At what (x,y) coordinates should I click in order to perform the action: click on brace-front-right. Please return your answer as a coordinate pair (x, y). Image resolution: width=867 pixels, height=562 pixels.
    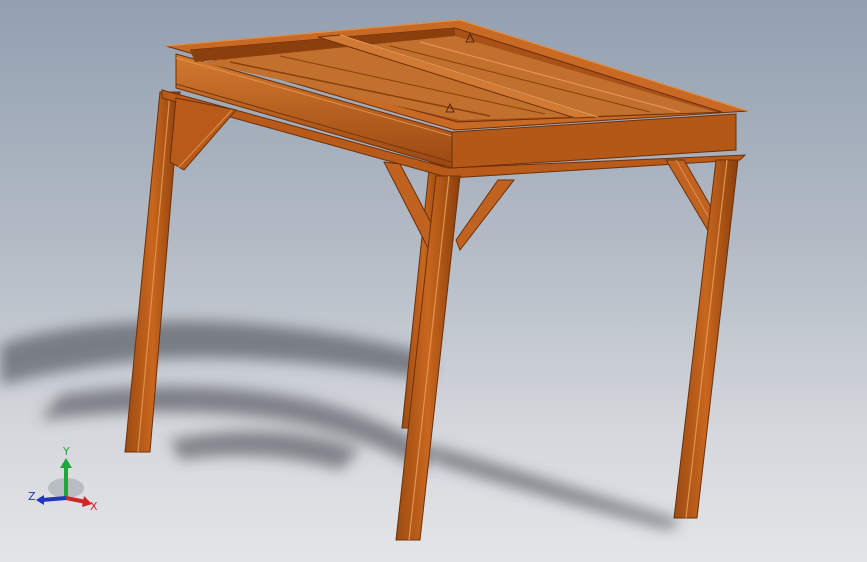
    Looking at the image, I should click on (485, 215).